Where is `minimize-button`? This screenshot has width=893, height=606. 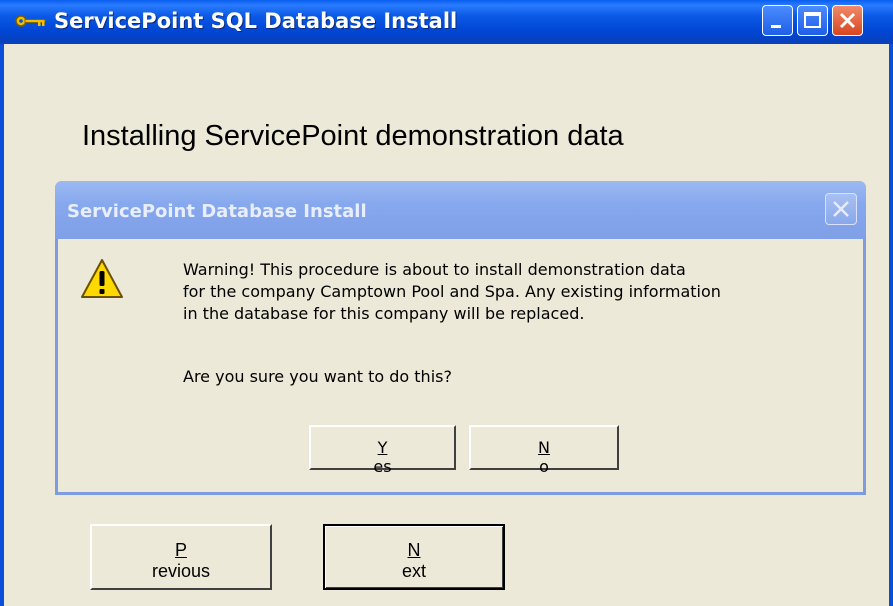
minimize-button is located at coordinates (777, 20).